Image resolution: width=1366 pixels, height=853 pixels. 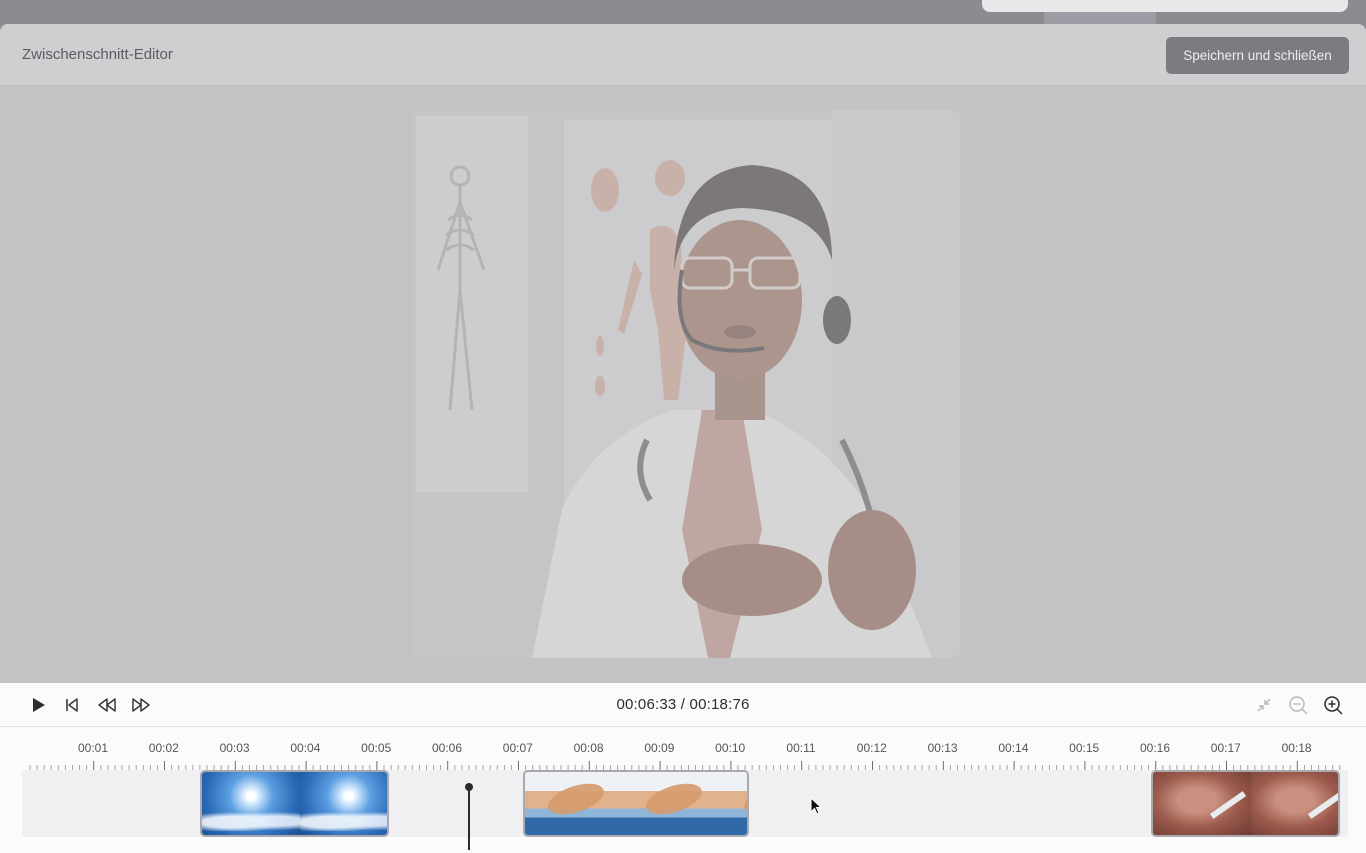 What do you see at coordinates (97, 54) in the screenshot?
I see `editor-title: Zwischenschnitt-Editor` at bounding box center [97, 54].